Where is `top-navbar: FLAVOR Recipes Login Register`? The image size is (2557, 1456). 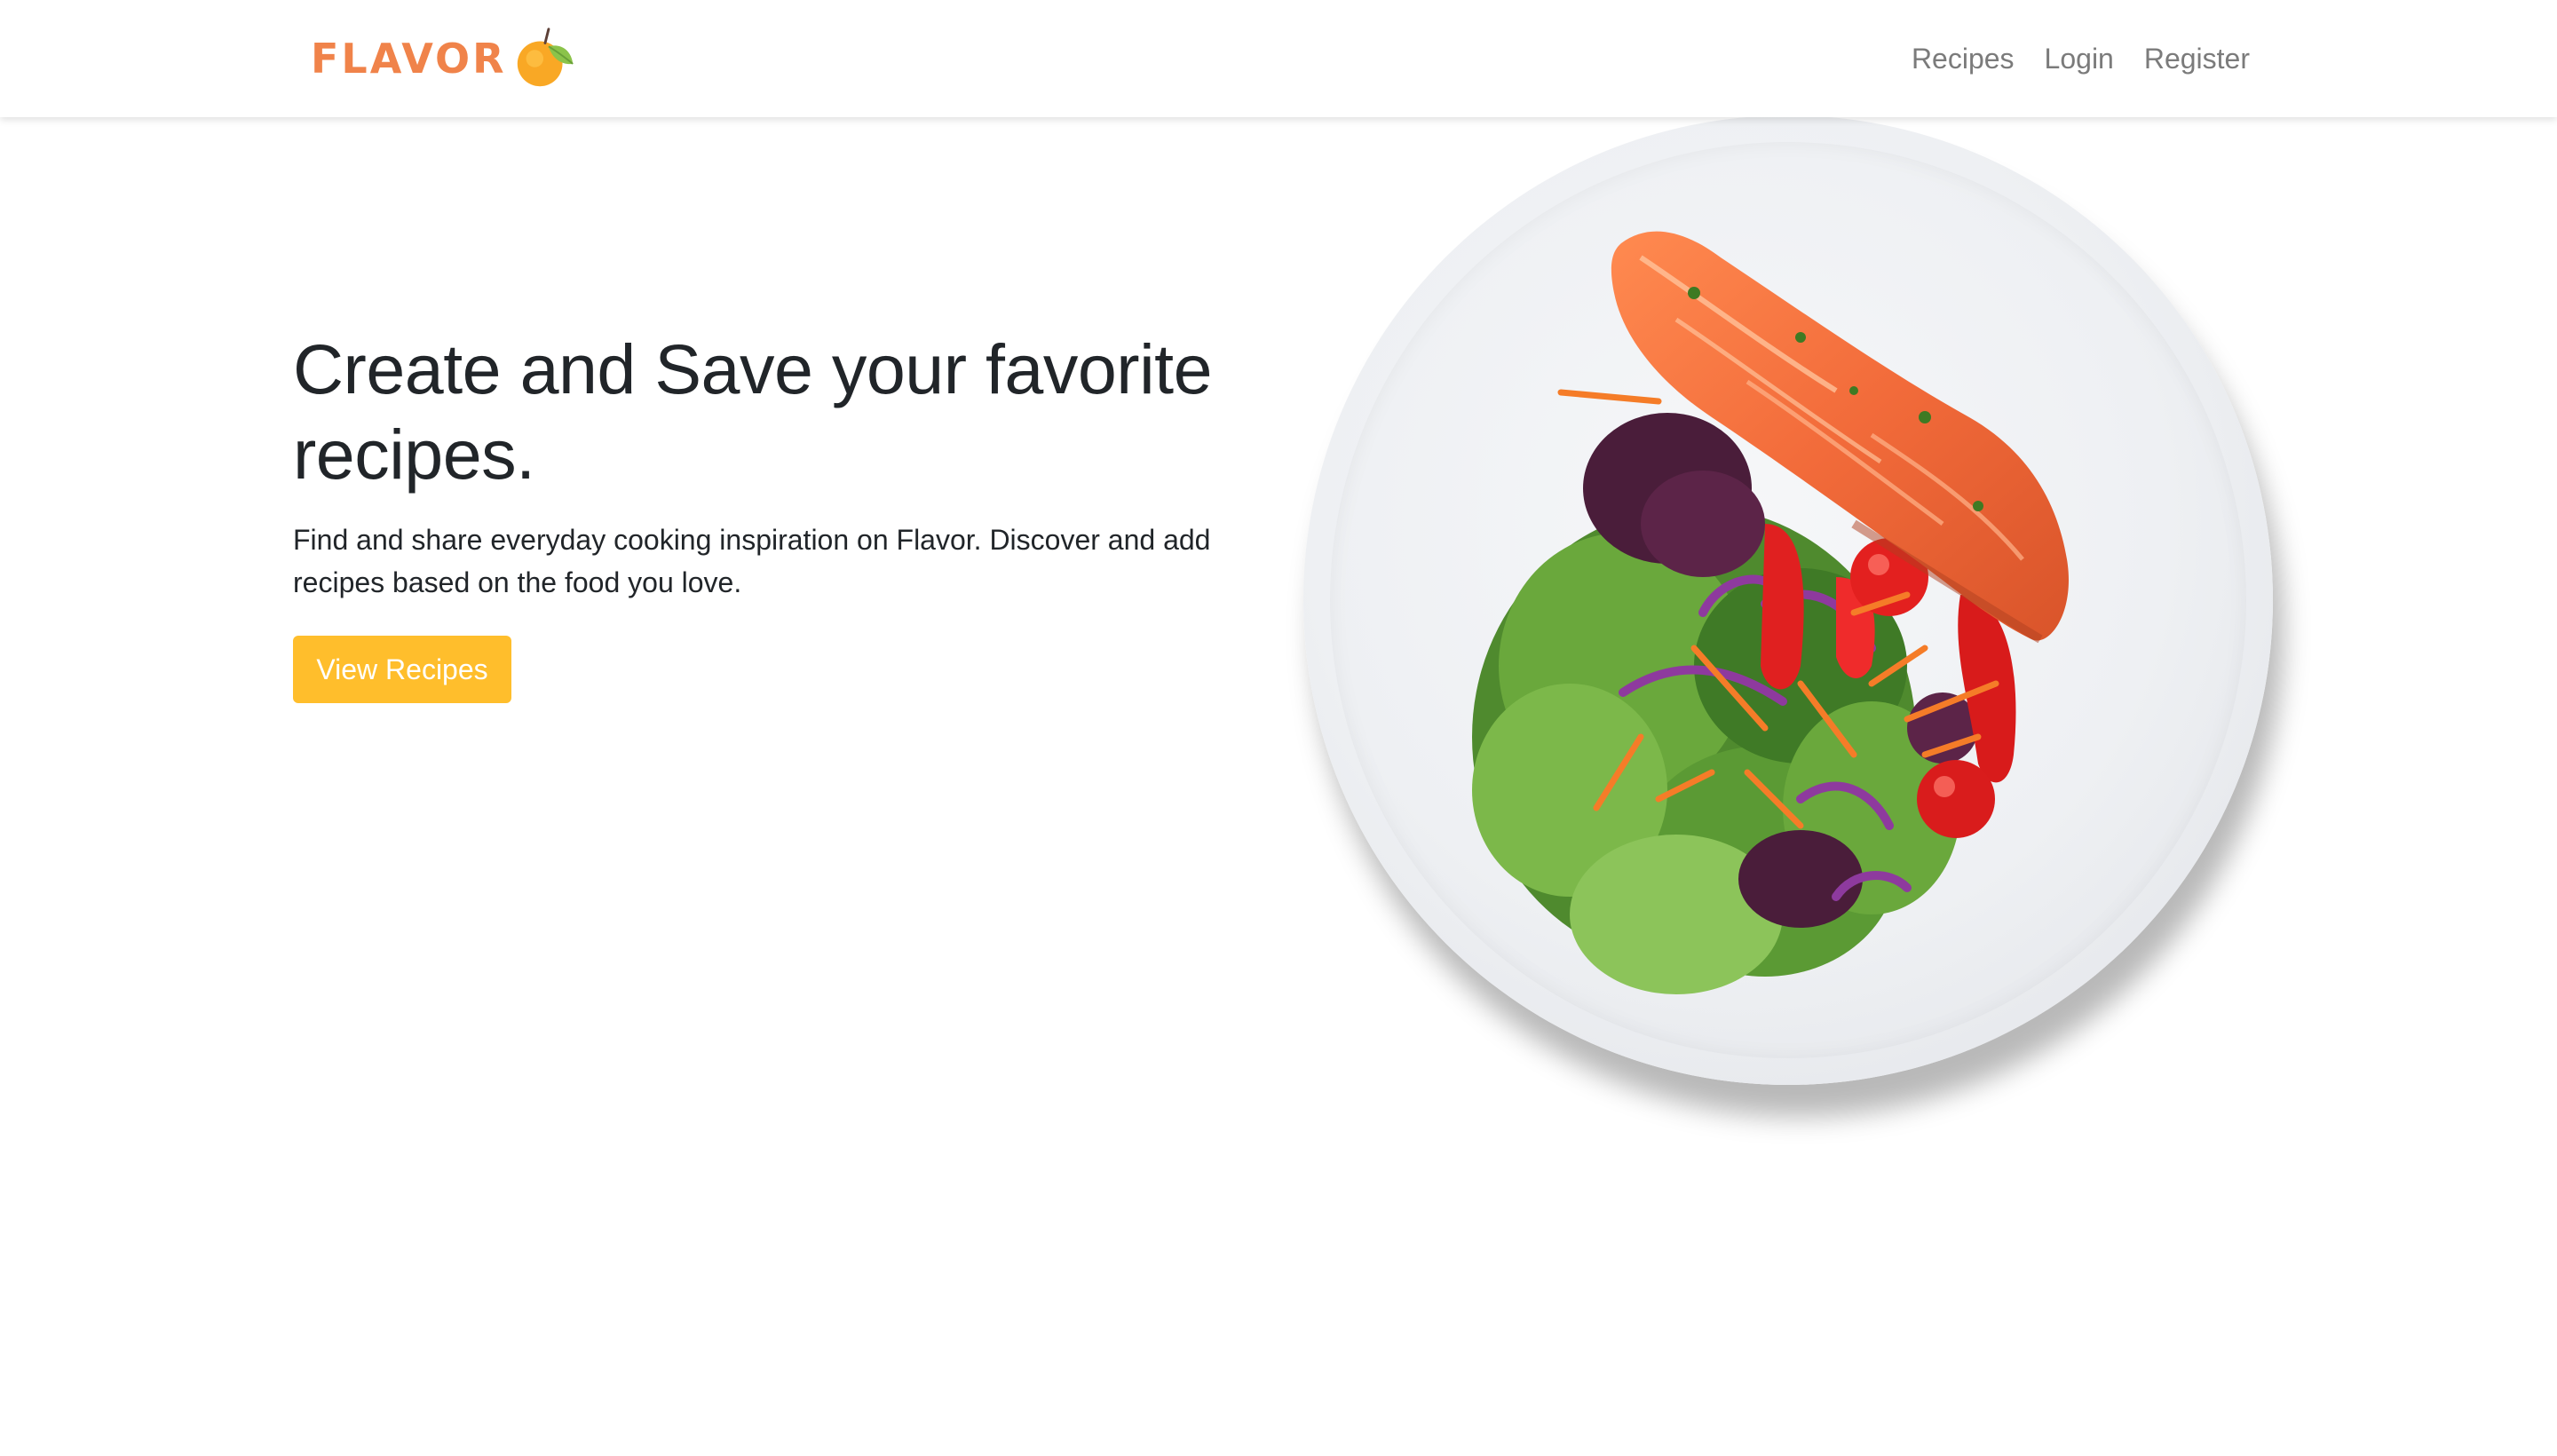 top-navbar: FLAVOR Recipes Login Register is located at coordinates (1278, 58).